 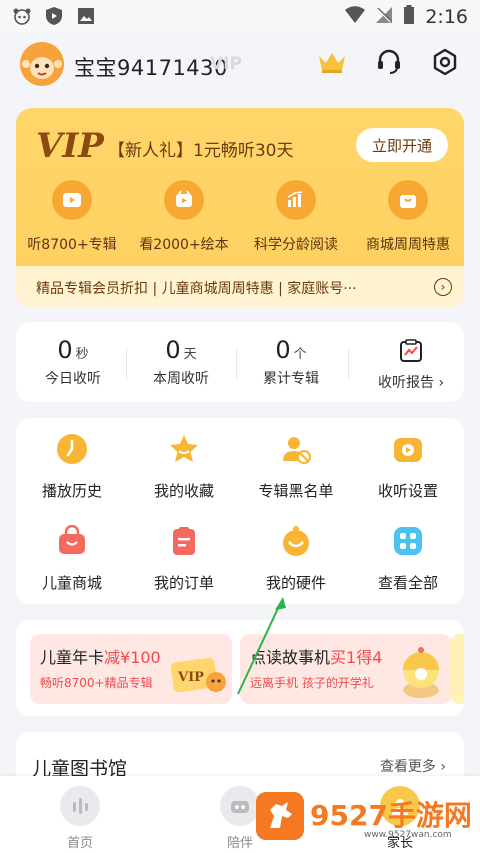 I want to click on image-icon, so click(x=86, y=16).